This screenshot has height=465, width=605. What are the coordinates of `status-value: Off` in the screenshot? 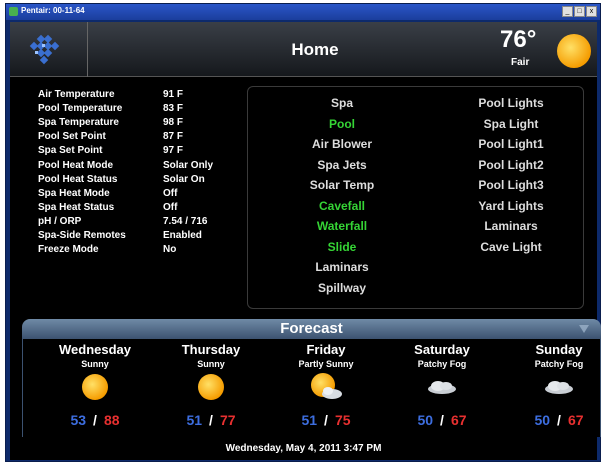 It's located at (170, 193).